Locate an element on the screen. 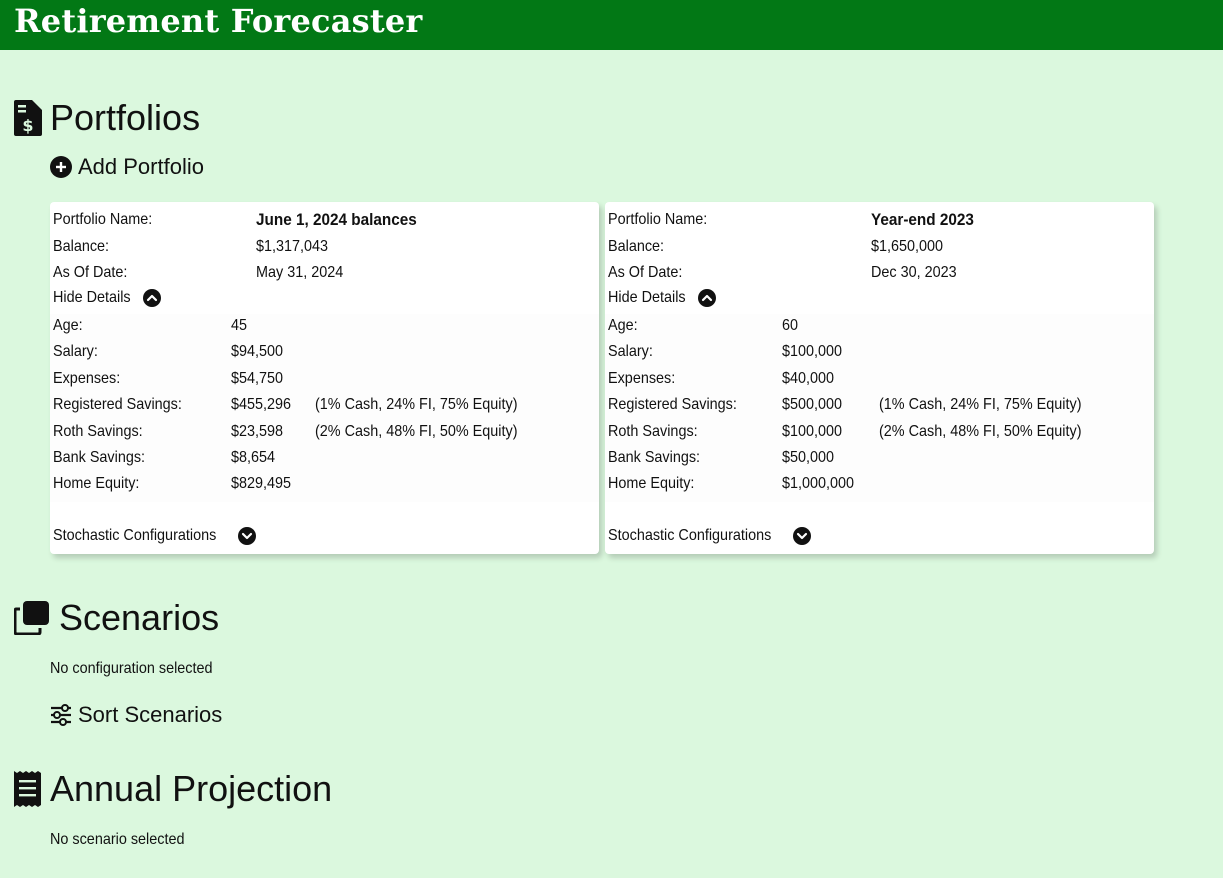 The height and width of the screenshot is (878, 1223). detail-value-row: $500,000 is located at coordinates (815, 405).